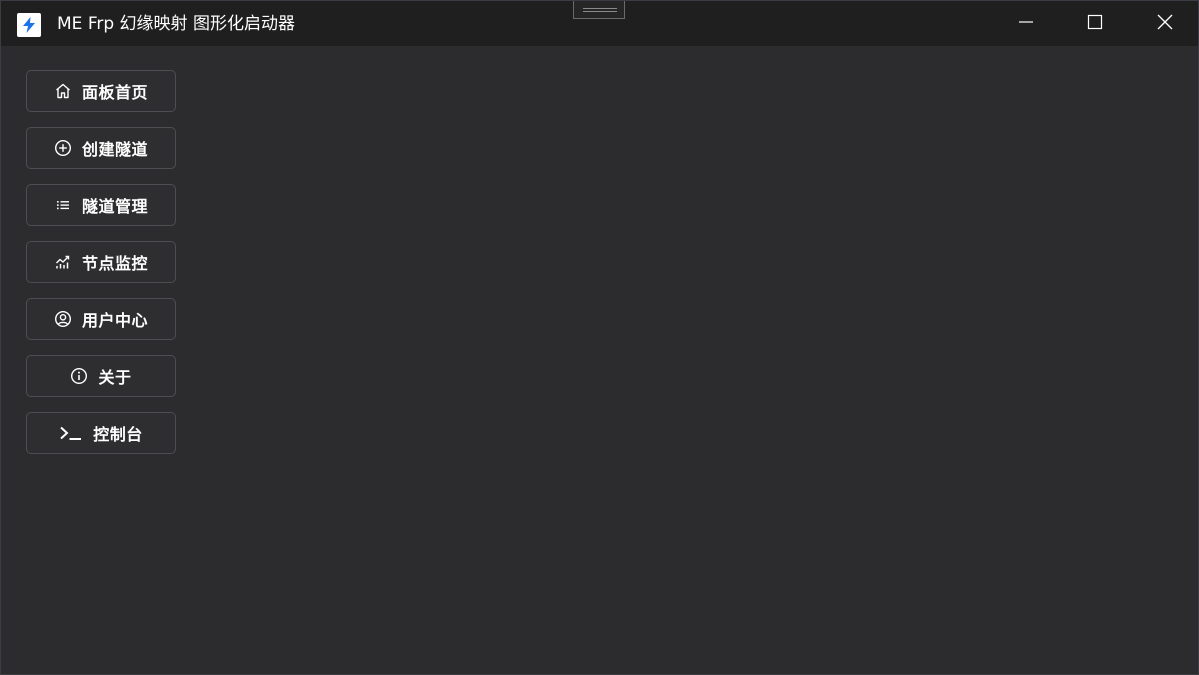 The height and width of the screenshot is (675, 1199). Describe the element at coordinates (599, 10) in the screenshot. I see `drag-handle` at that location.